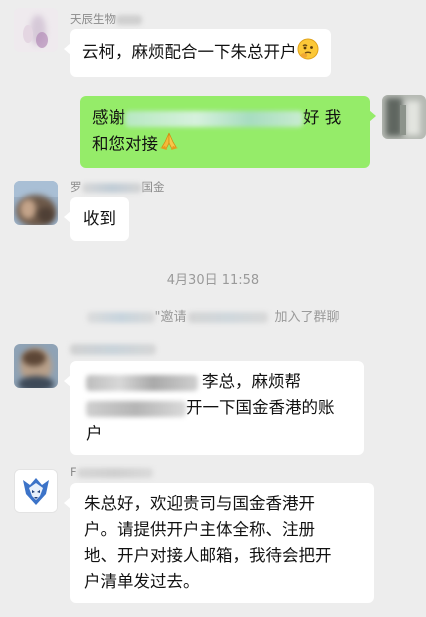 Image resolution: width=426 pixels, height=617 pixels. Describe the element at coordinates (213, 280) in the screenshot. I see `timestamp: 4月30日 11:58` at that location.